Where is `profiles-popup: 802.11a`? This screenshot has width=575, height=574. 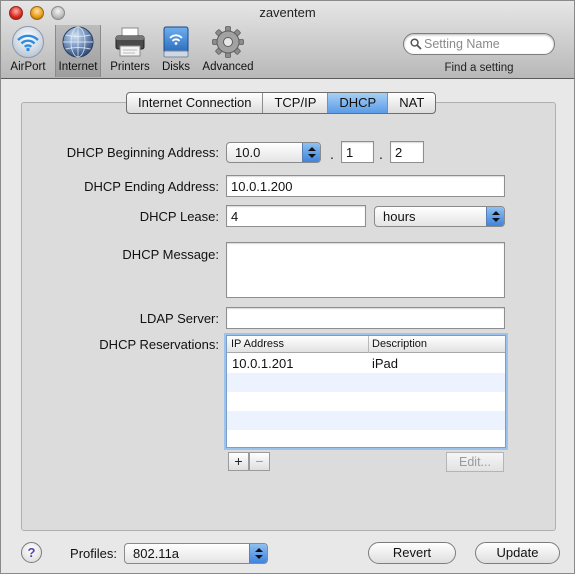
profiles-popup: 802.11a is located at coordinates (196, 553).